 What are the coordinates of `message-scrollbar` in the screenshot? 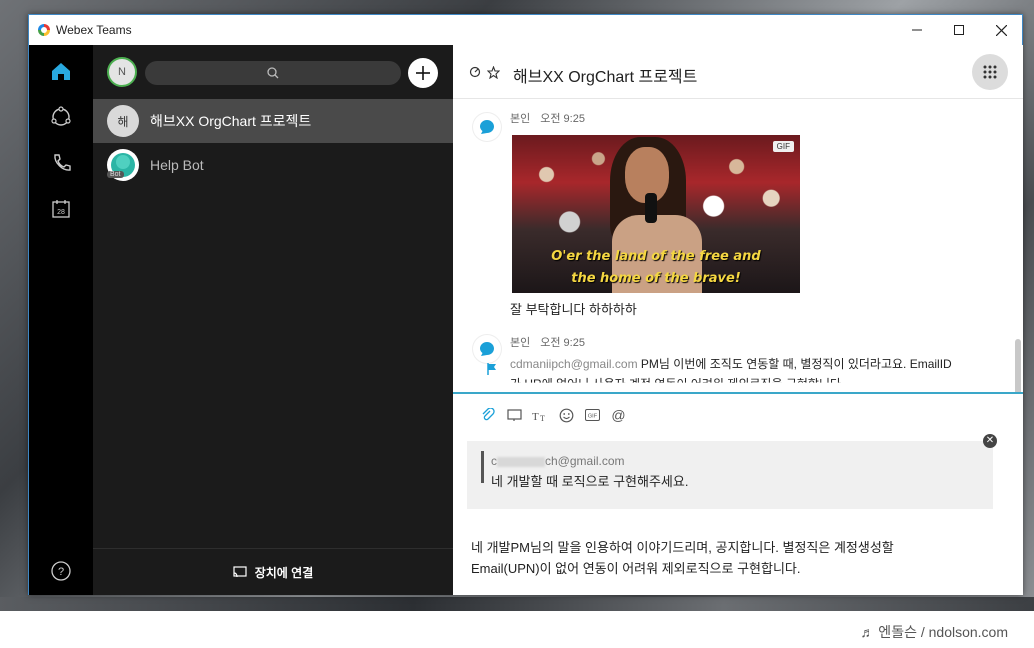 It's located at (1018, 365).